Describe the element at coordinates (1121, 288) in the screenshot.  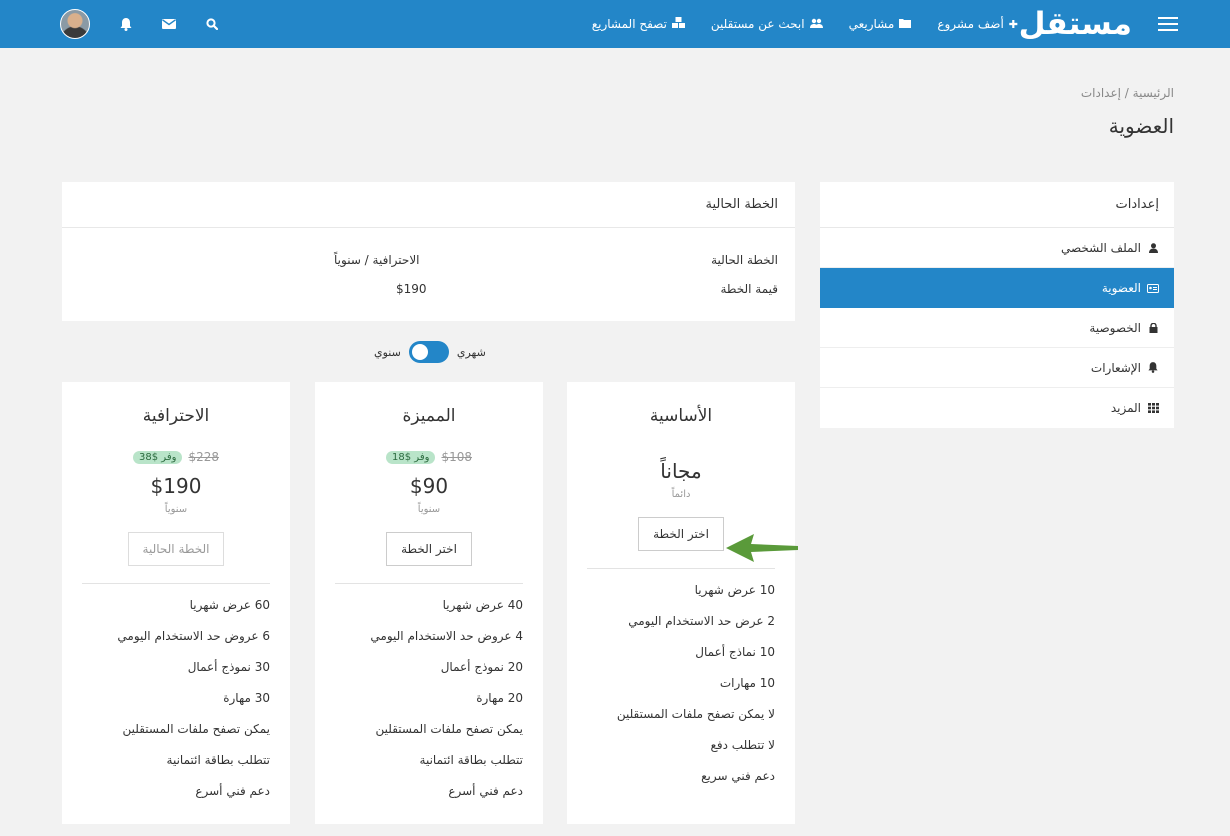
I see `sidebar-item-label: العضوية` at that location.